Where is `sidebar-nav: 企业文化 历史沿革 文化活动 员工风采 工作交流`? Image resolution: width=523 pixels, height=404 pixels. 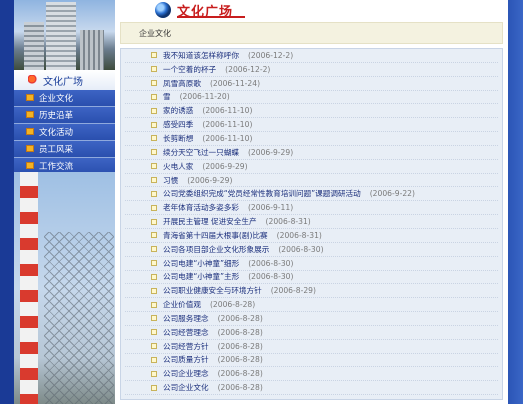 sidebar-nav: 企业文化 历史沿革 文化活动 员工风采 工作交流 is located at coordinates (64, 132).